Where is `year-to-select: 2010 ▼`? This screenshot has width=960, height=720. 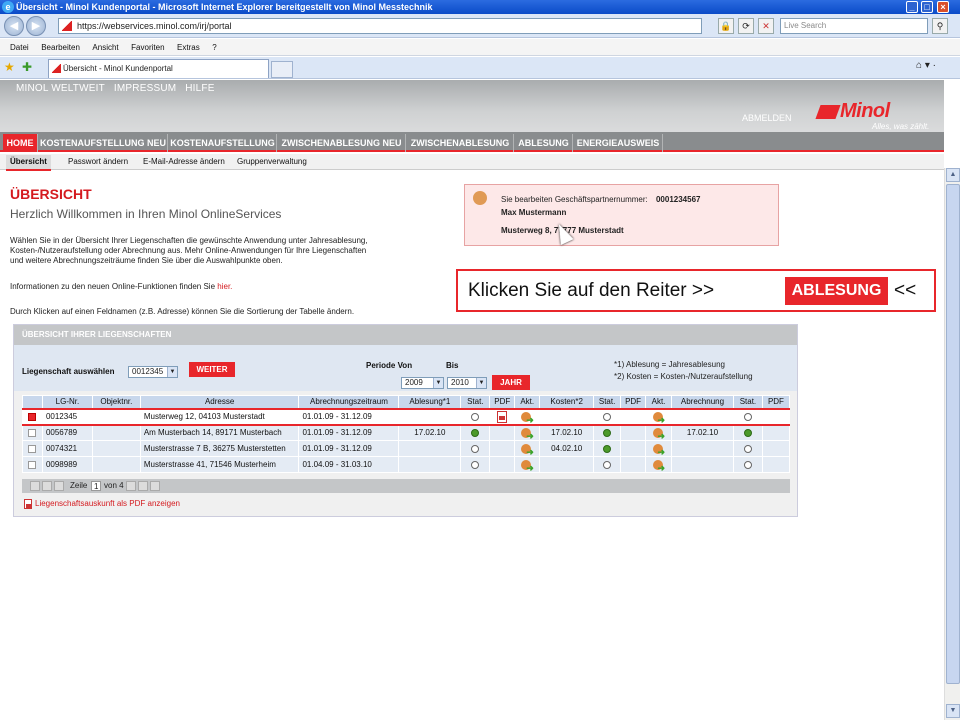 year-to-select: 2010 ▼ is located at coordinates (467, 383).